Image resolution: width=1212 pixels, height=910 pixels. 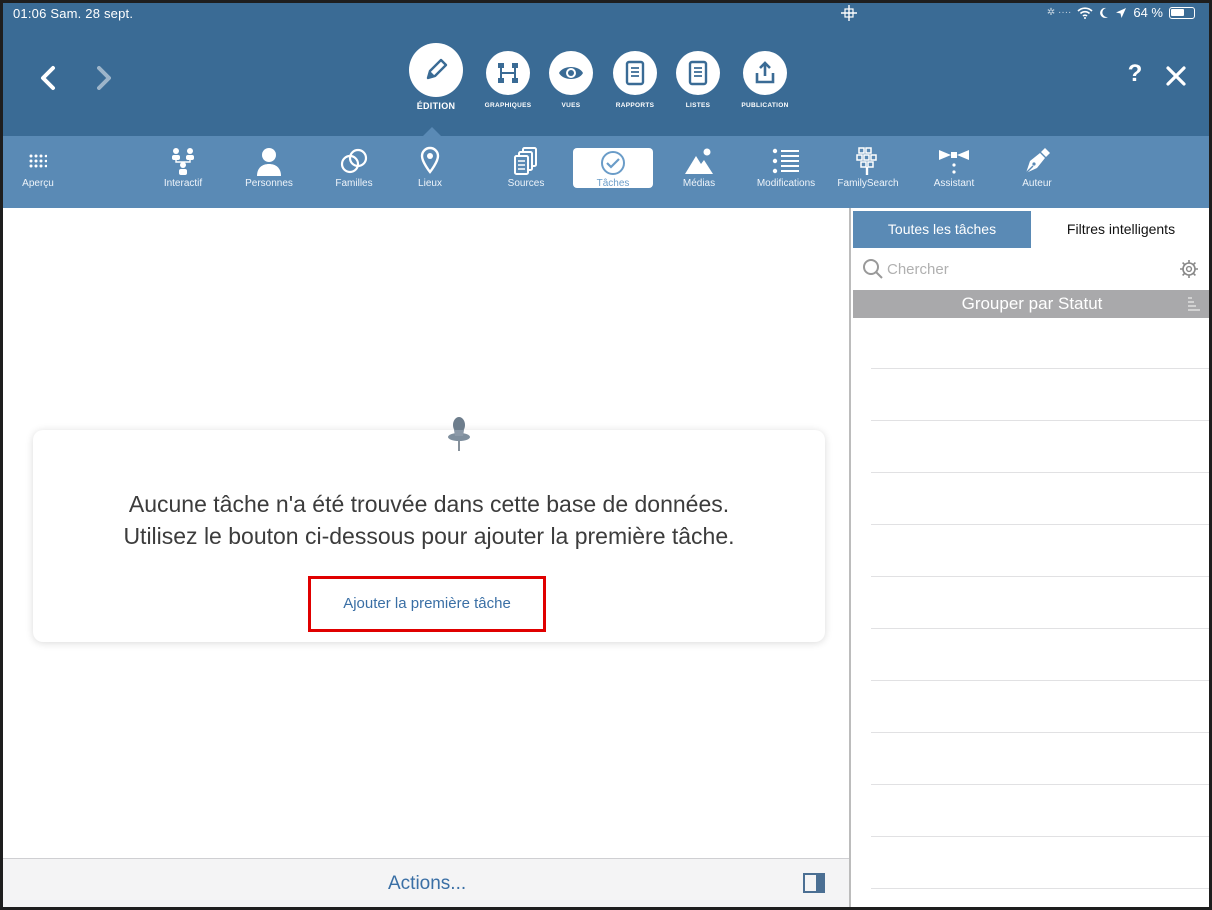 I want to click on tool-label: Lieux, so click(x=430, y=183).